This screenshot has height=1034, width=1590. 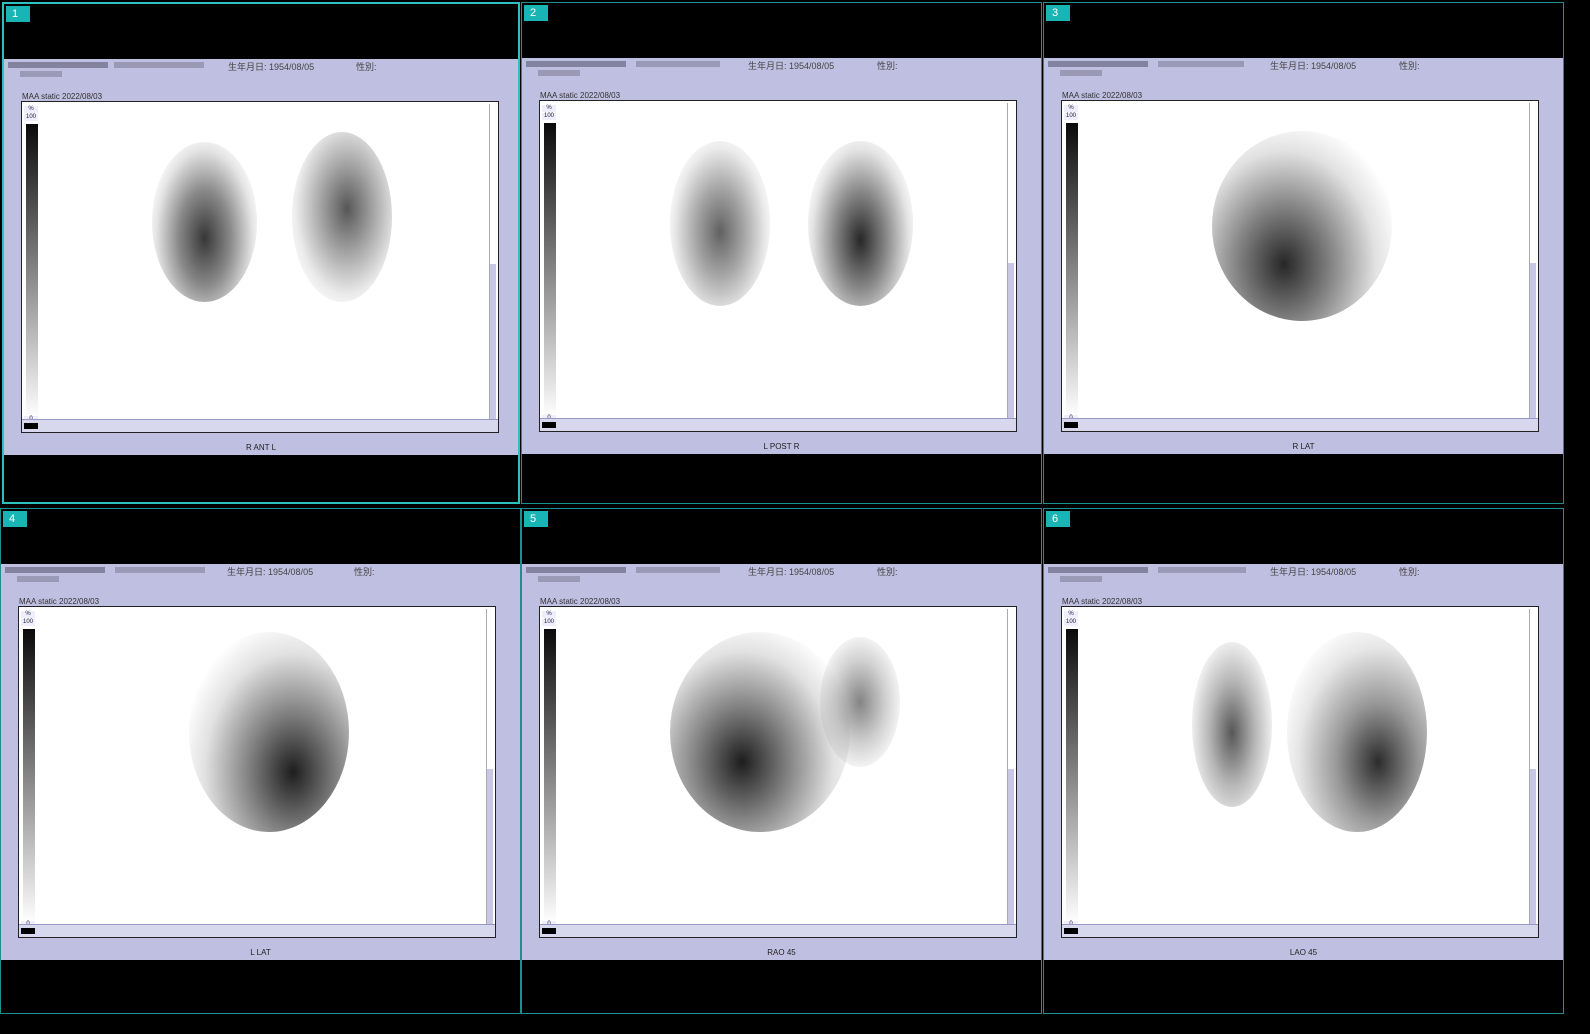 I want to click on viewport-number: 5, so click(x=536, y=519).